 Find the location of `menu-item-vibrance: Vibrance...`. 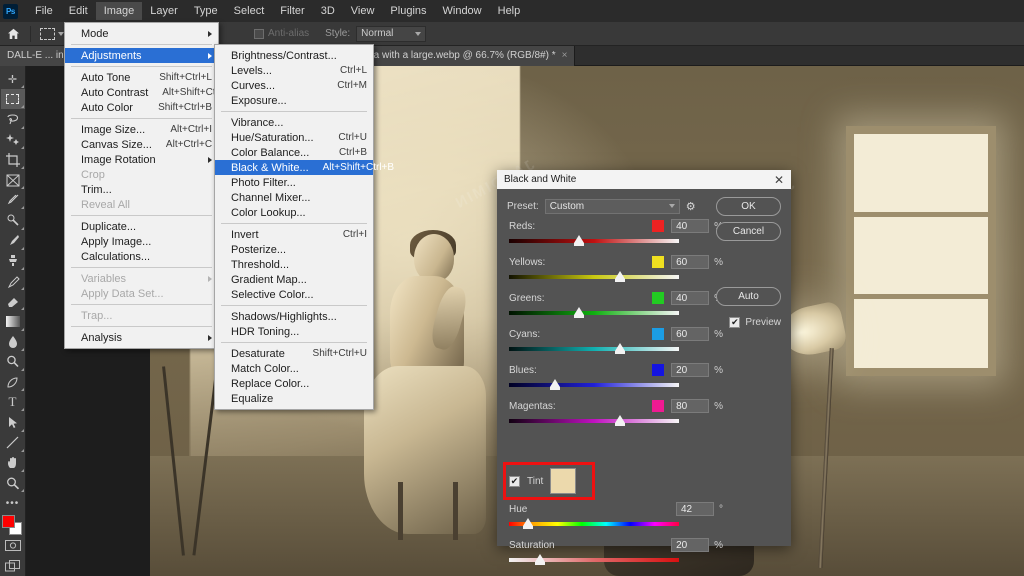

menu-item-vibrance: Vibrance... is located at coordinates (294, 122).